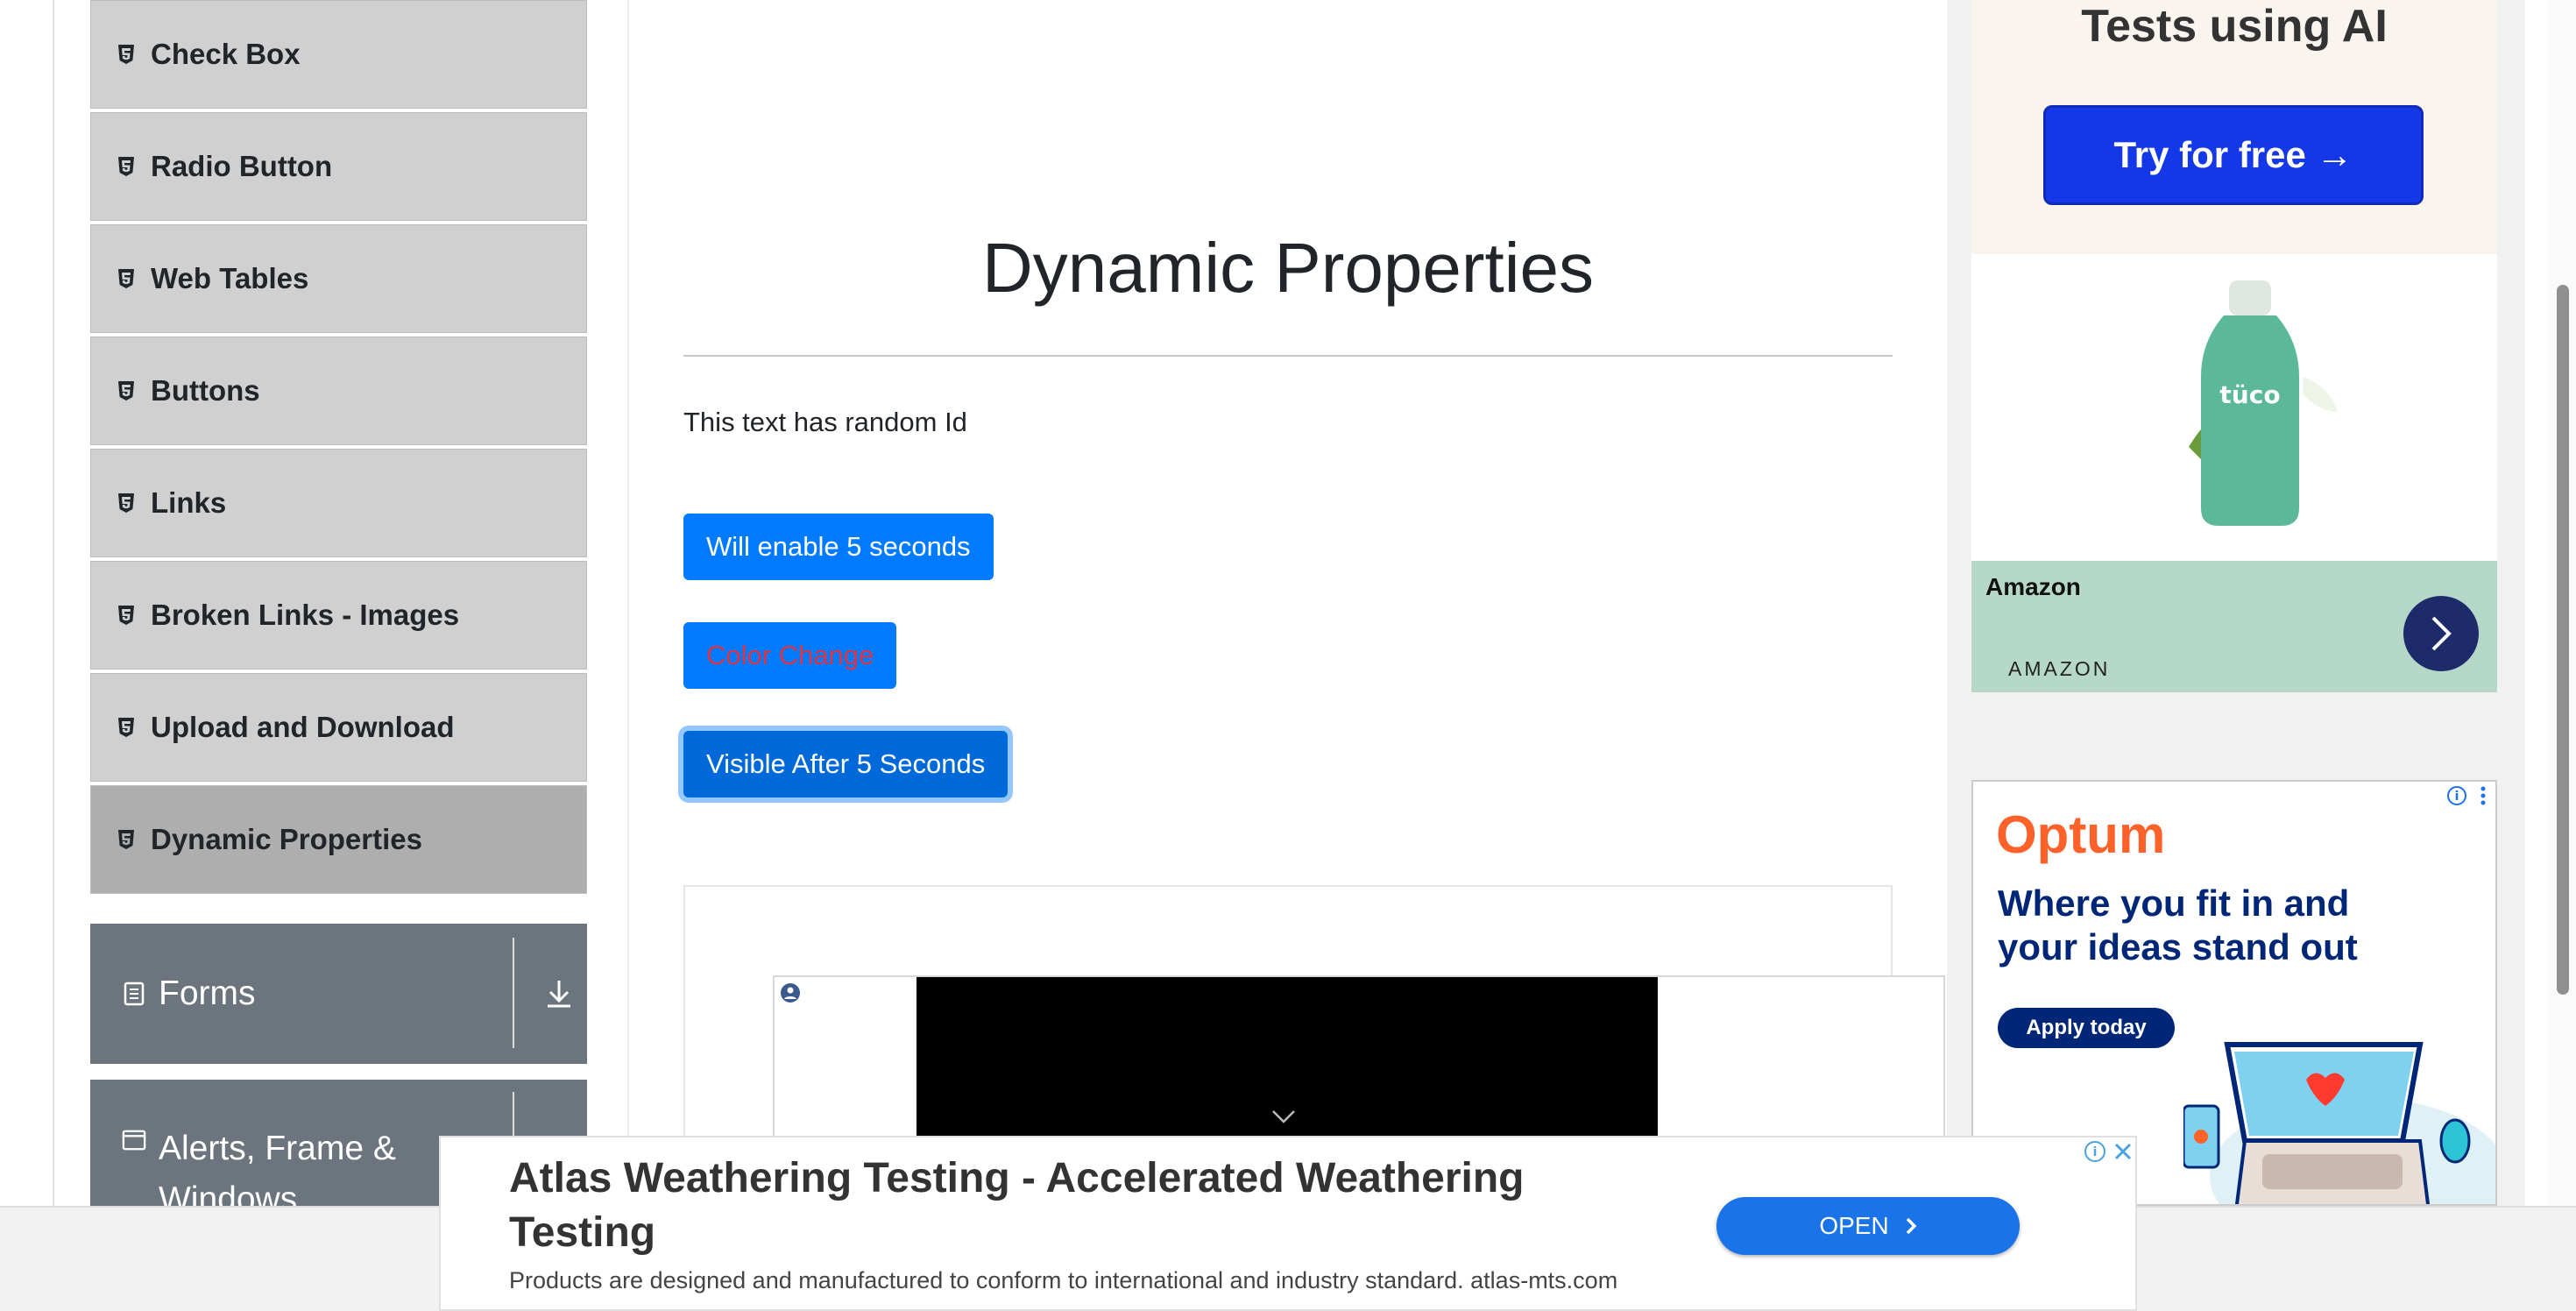 This screenshot has height=1311, width=2576. What do you see at coordinates (338, 391) in the screenshot?
I see `sidebar-item-buttons: Buttons` at bounding box center [338, 391].